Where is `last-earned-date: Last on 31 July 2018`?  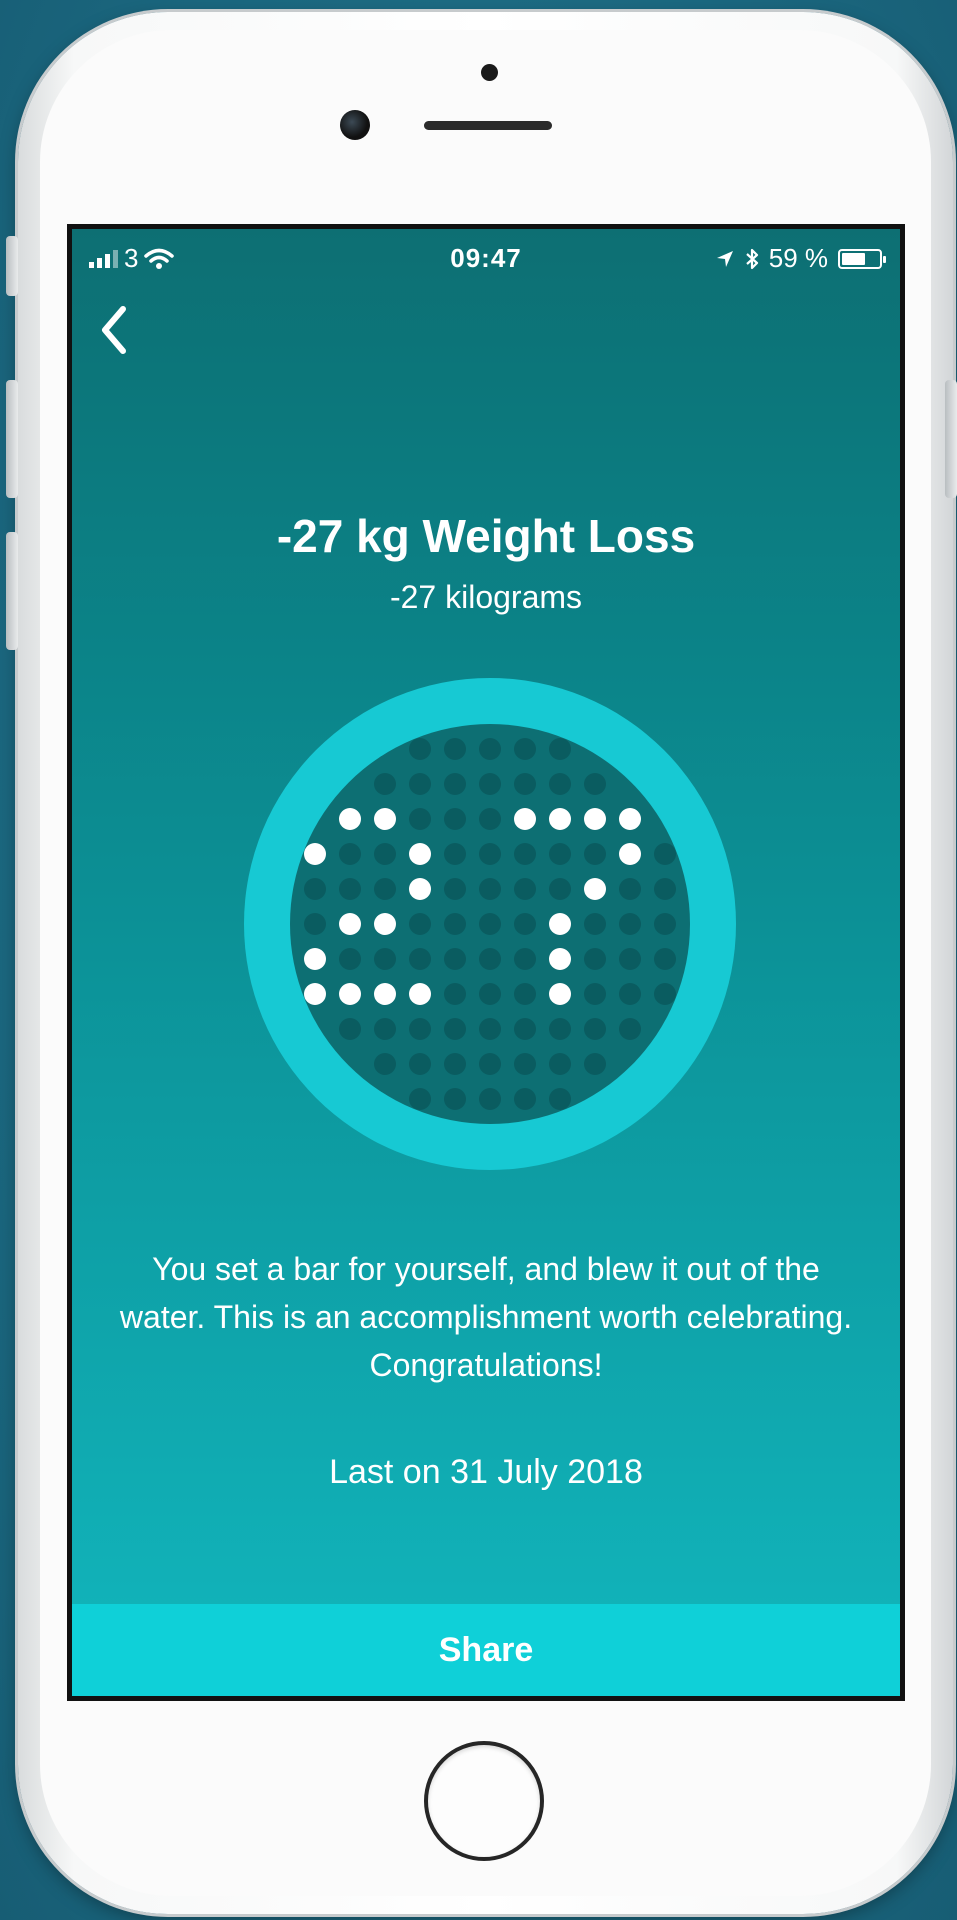
last-earned-date: Last on 31 July 2018 is located at coordinates (486, 1472).